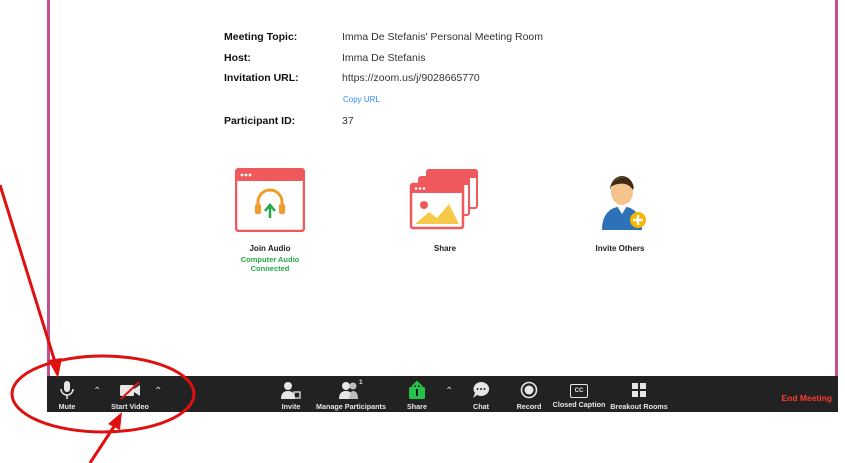 The image size is (845, 463). I want to click on share-screen-button: Share, so click(445, 210).